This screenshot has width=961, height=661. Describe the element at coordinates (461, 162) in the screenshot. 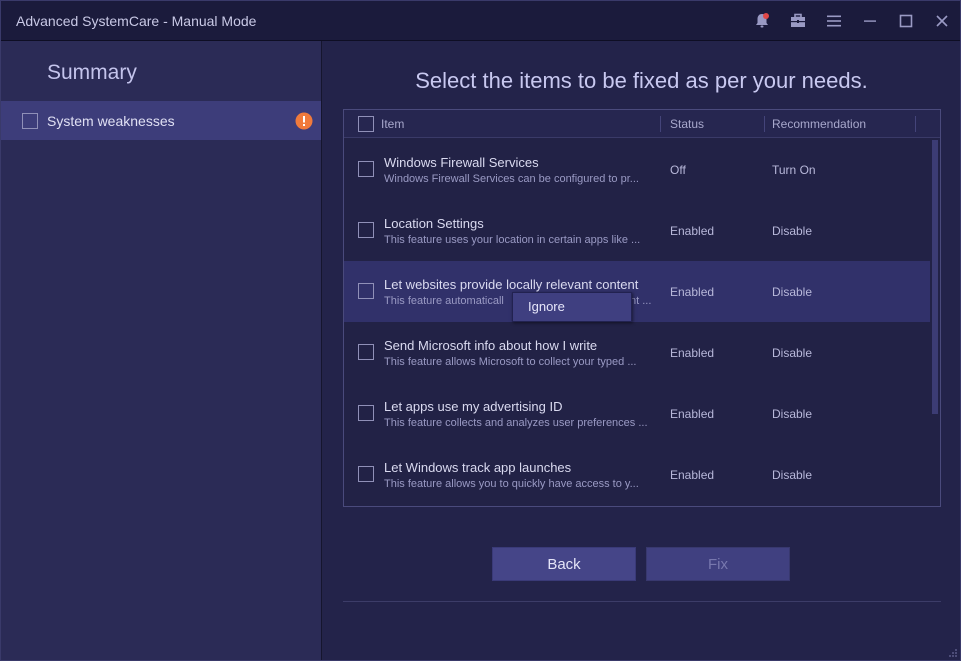

I see `row-title: Windows Firewall Services` at that location.